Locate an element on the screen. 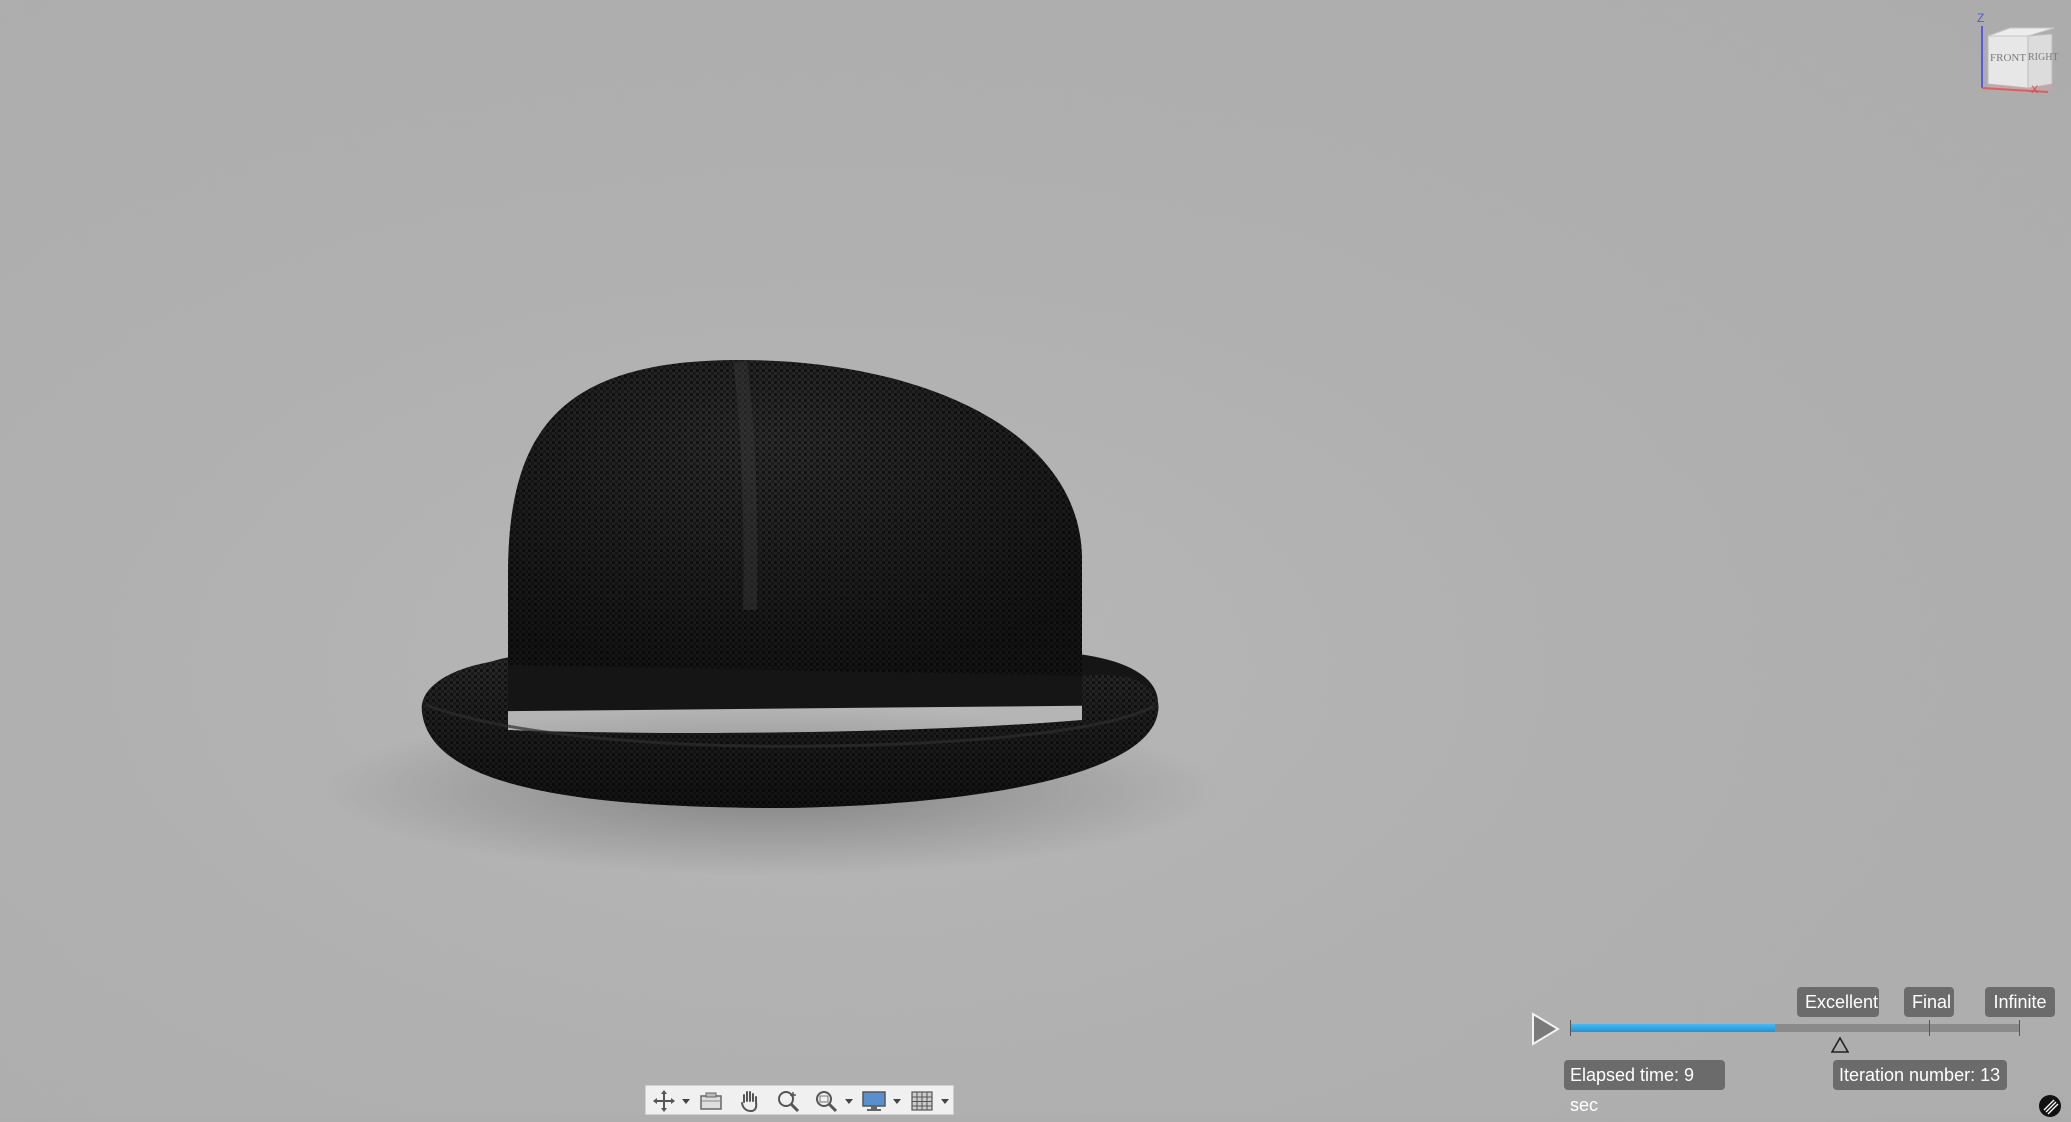  quality-excellent-button: Excellent is located at coordinates (1838, 1002).